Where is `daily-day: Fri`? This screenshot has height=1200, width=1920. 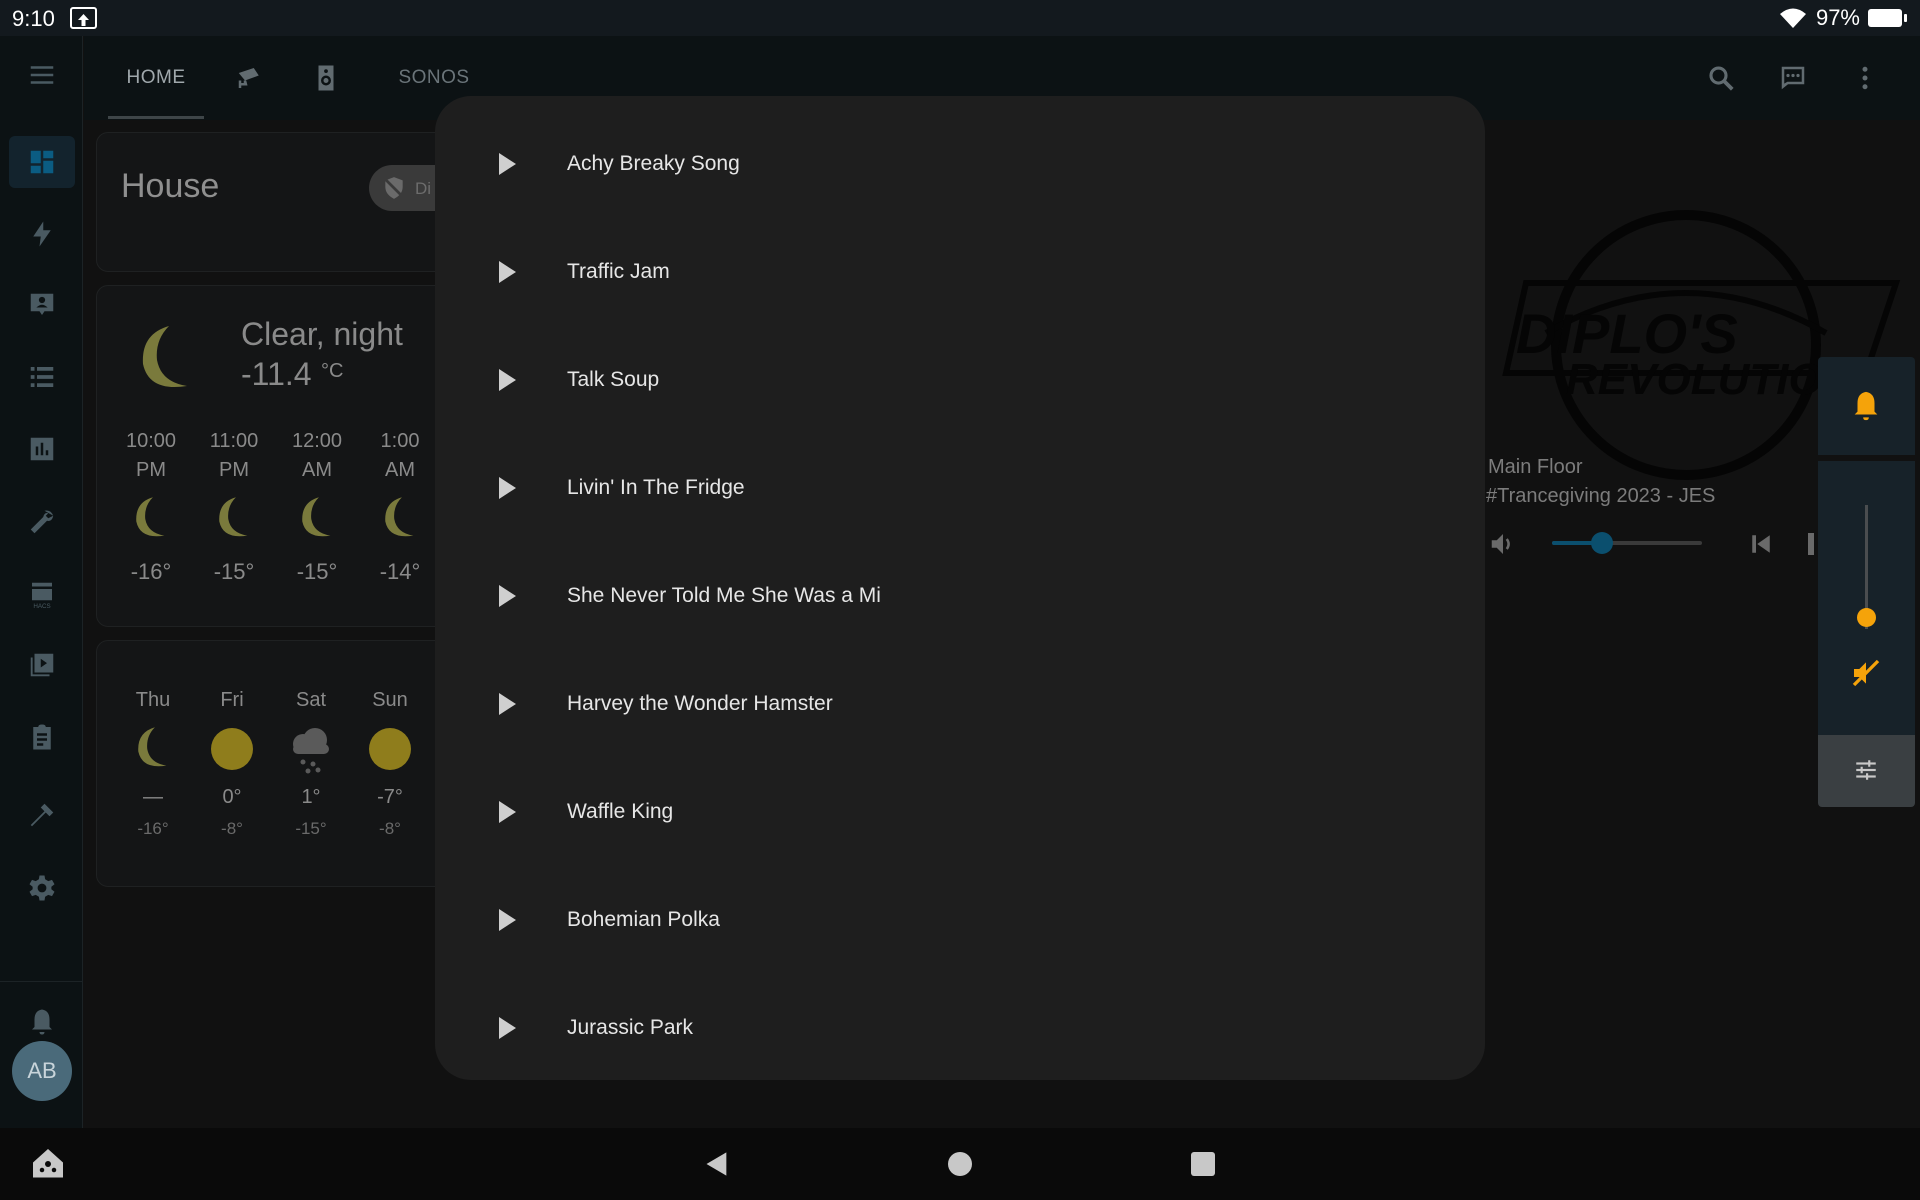 daily-day: Fri is located at coordinates (232, 700).